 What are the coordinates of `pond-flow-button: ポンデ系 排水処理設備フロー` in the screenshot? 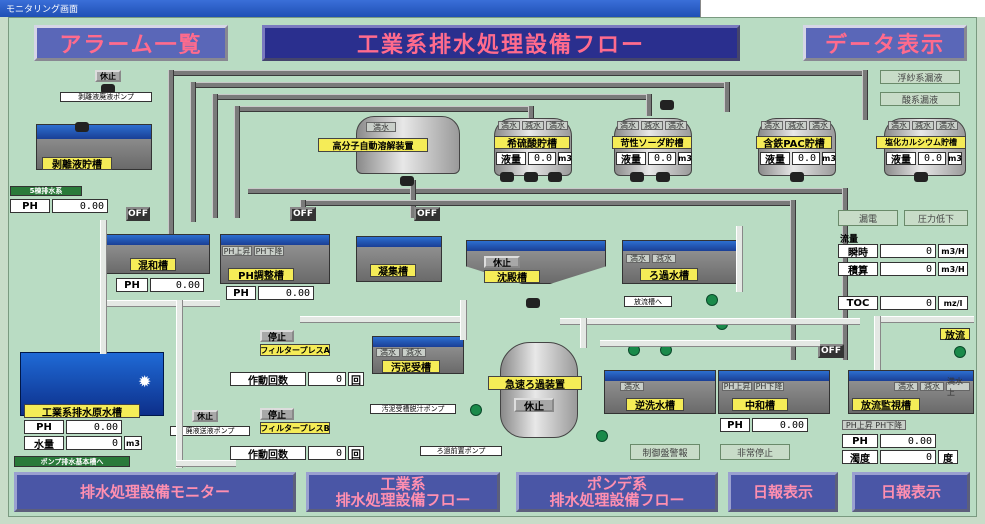 It's located at (617, 492).